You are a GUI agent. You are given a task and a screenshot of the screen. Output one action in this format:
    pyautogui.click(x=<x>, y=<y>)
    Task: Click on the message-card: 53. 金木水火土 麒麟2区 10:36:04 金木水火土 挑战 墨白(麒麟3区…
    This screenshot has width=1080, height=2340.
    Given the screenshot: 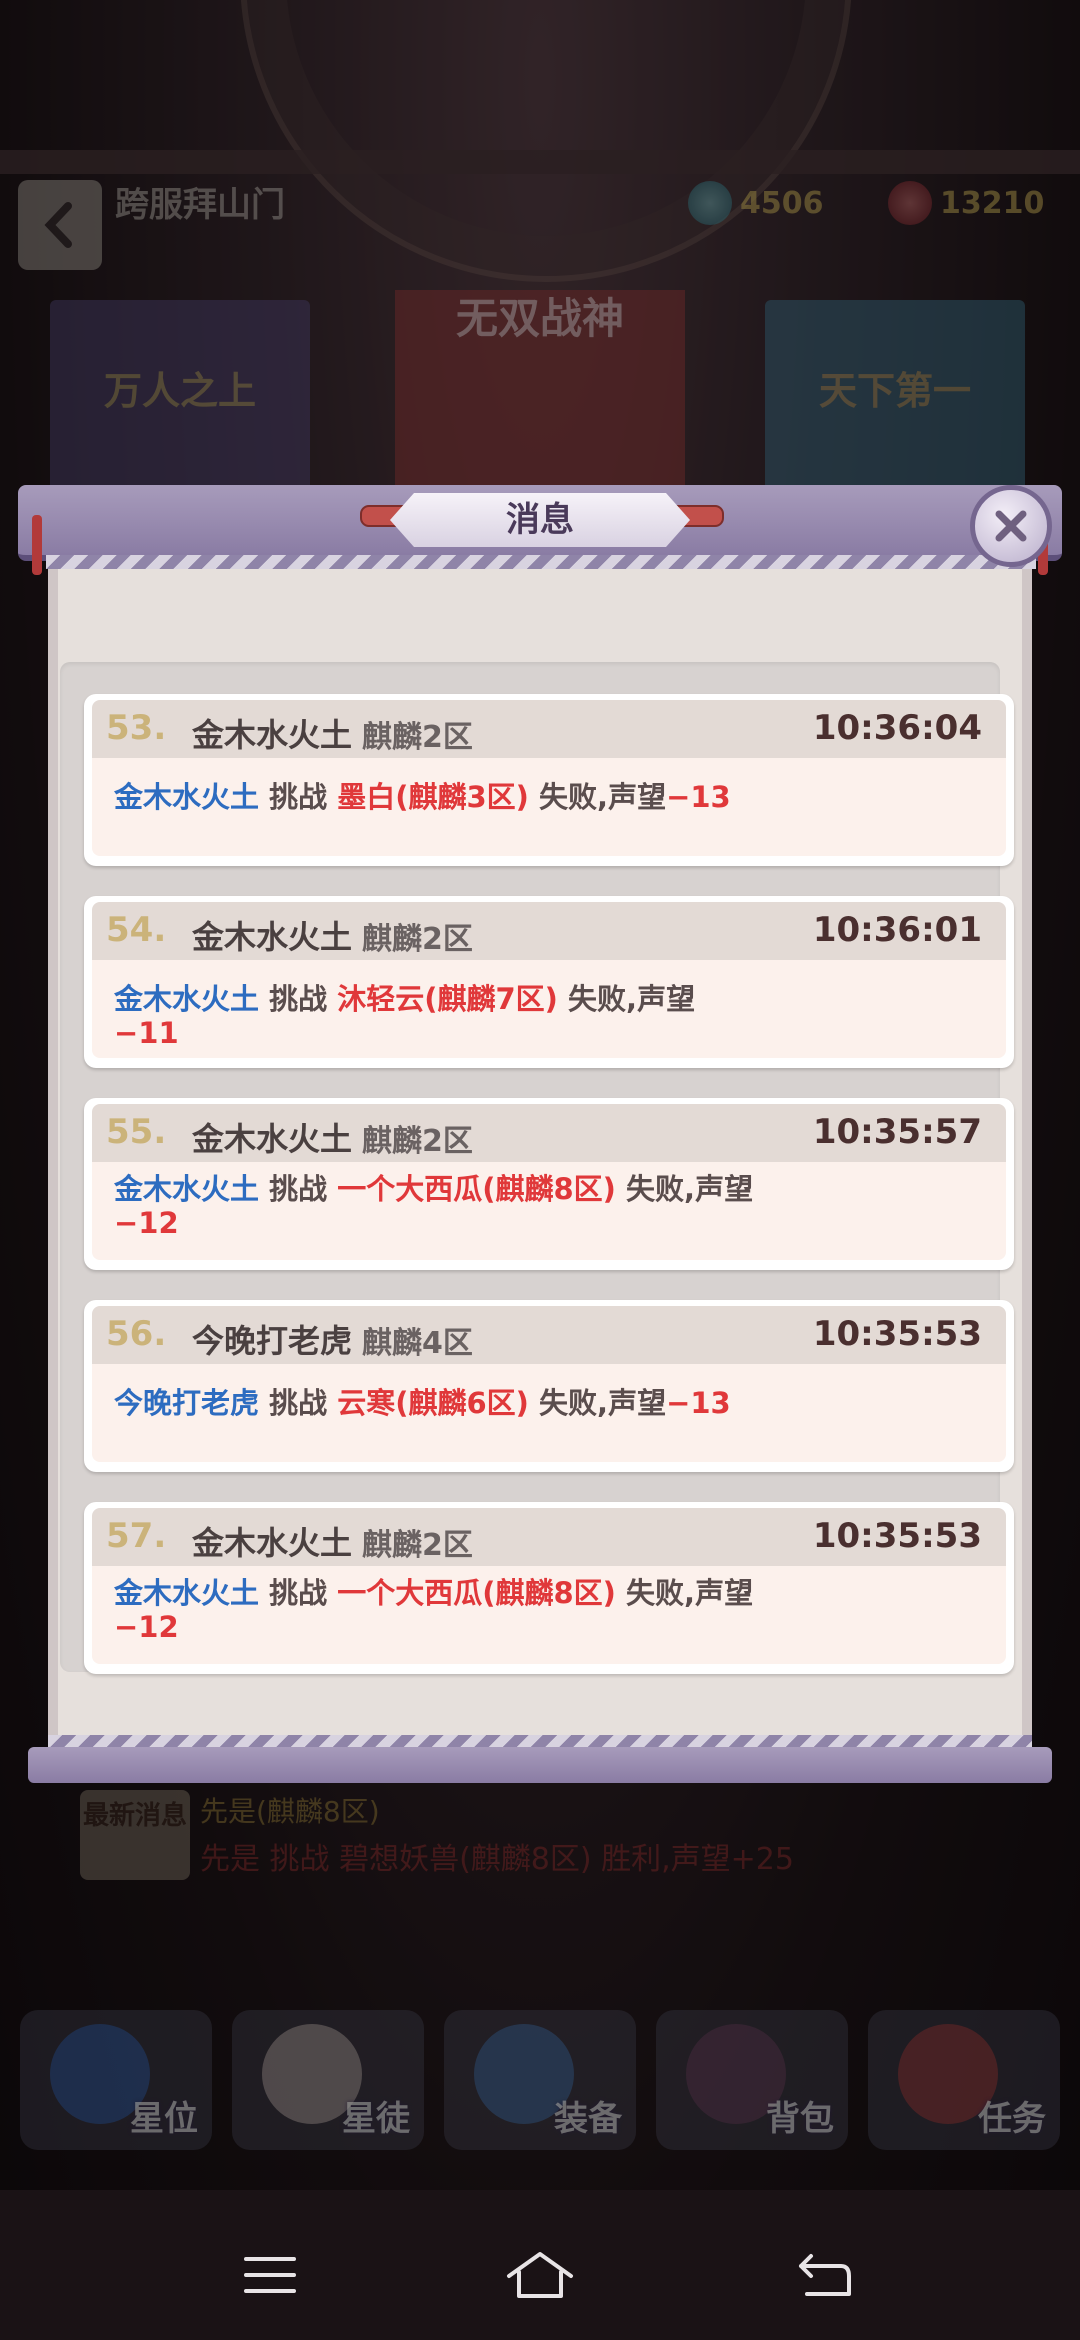 What is the action you would take?
    pyautogui.click(x=549, y=780)
    